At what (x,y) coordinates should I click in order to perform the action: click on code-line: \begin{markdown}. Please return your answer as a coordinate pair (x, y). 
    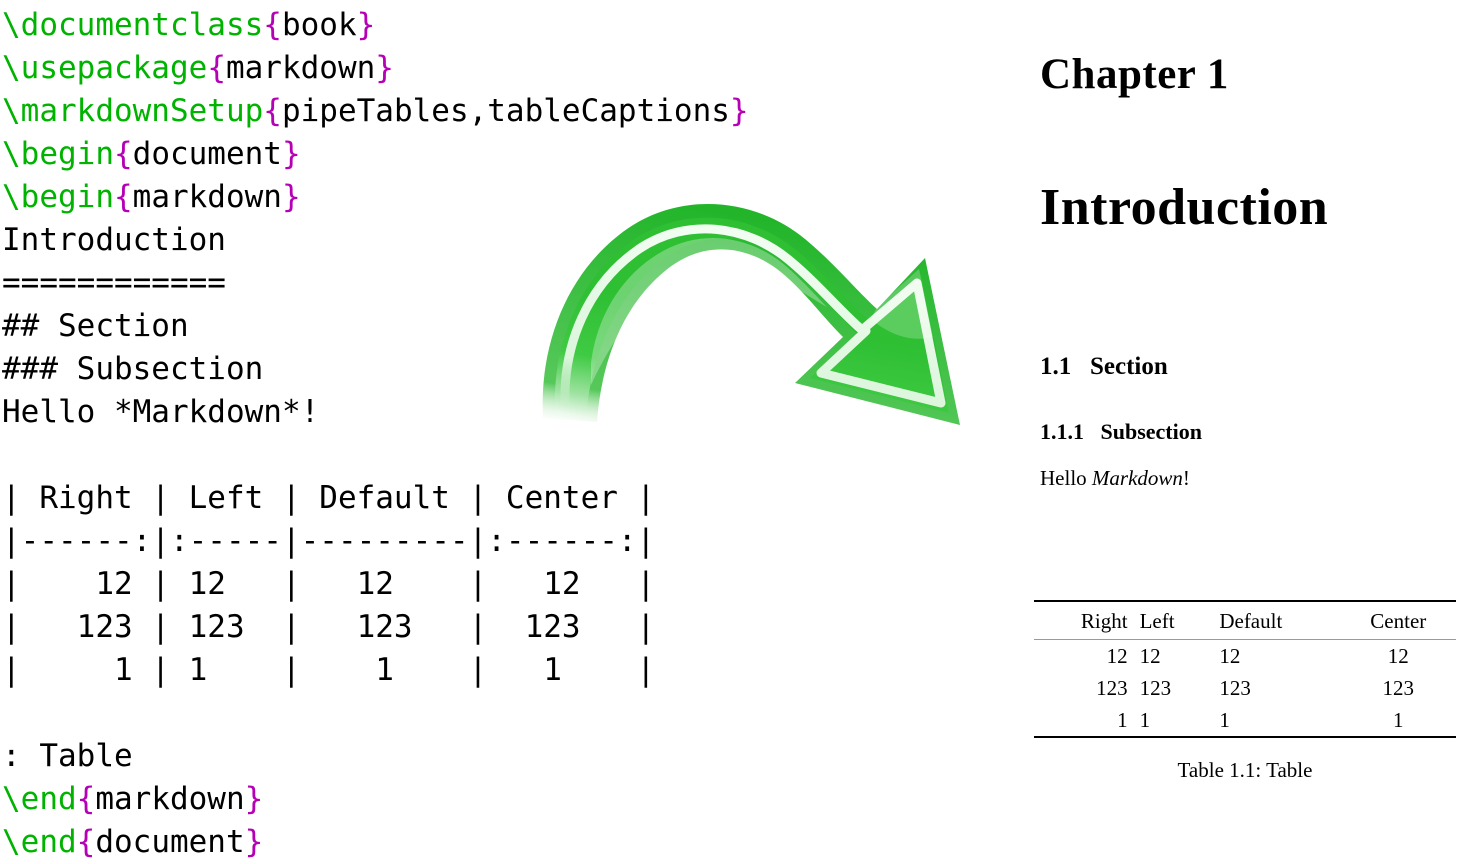
    Looking at the image, I should click on (151, 197).